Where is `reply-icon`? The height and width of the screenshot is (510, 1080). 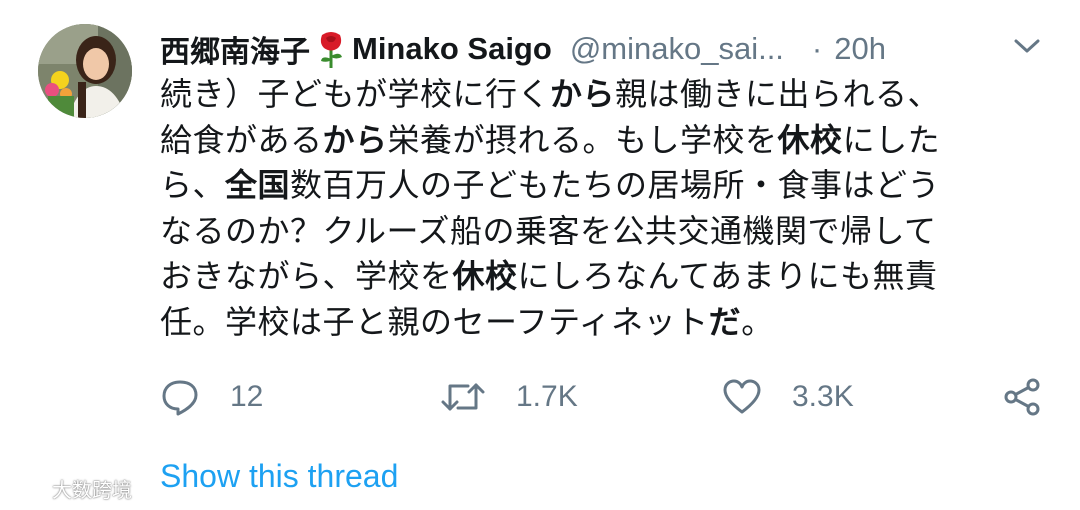
reply-icon is located at coordinates (180, 398).